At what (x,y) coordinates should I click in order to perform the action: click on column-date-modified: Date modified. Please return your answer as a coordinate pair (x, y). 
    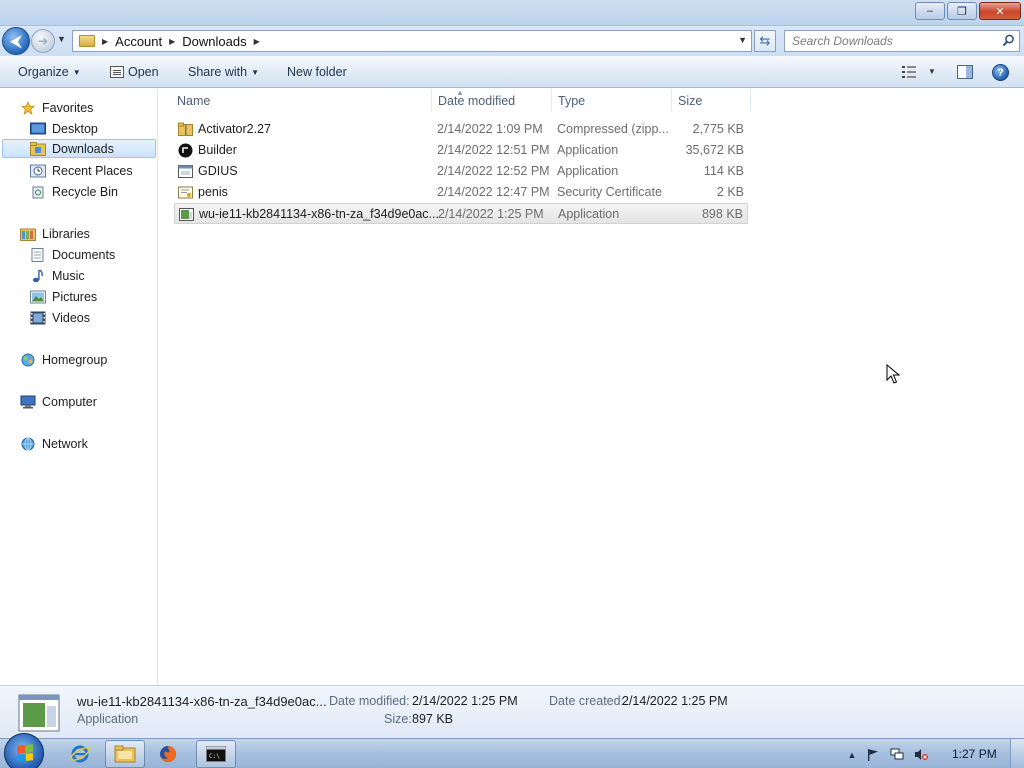
    Looking at the image, I should click on (476, 101).